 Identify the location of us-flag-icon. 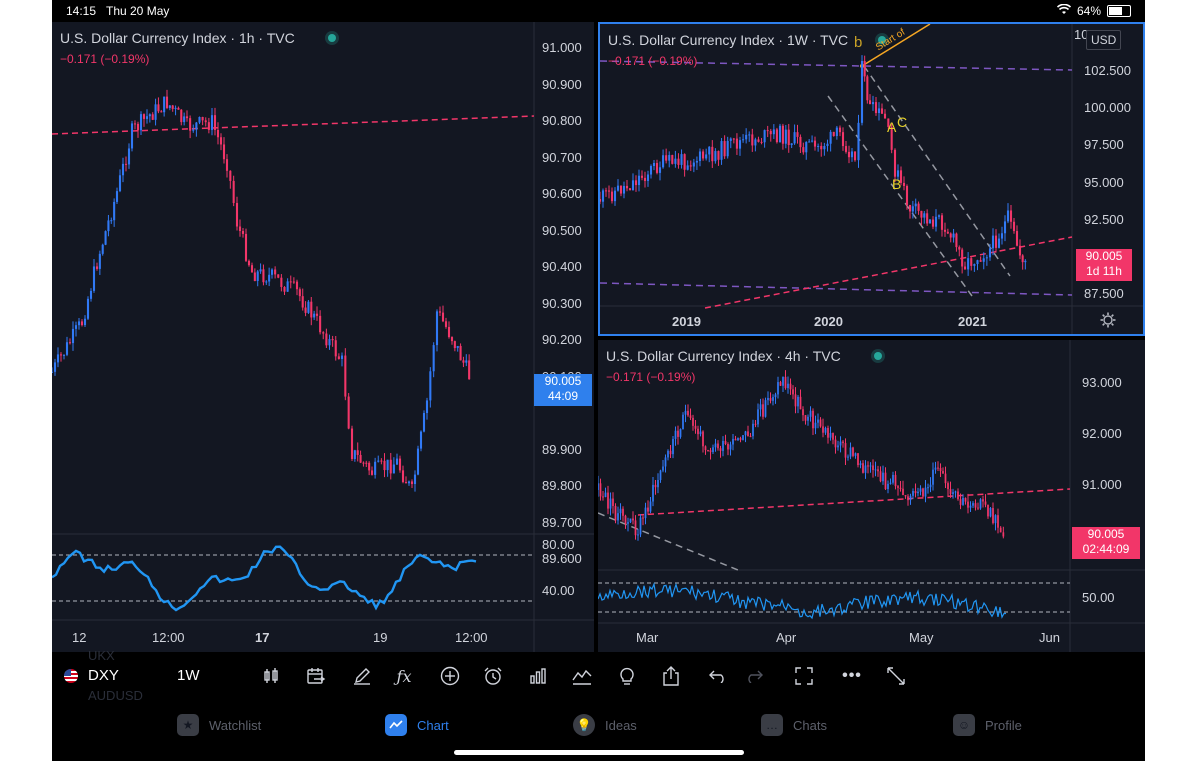
(71, 676).